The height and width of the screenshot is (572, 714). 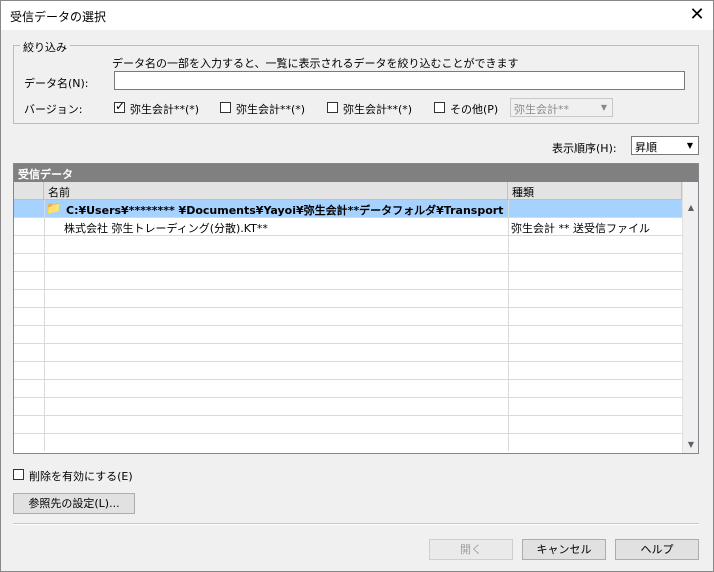 I want to click on grid-title: 受信データ, so click(x=45, y=174).